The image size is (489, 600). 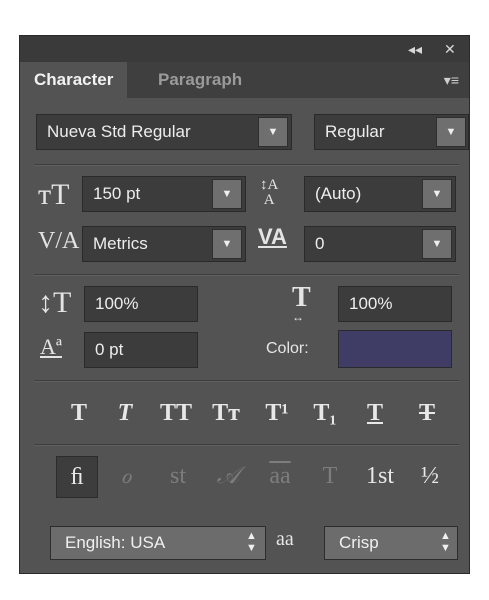 I want to click on color-swatch, so click(x=395, y=349).